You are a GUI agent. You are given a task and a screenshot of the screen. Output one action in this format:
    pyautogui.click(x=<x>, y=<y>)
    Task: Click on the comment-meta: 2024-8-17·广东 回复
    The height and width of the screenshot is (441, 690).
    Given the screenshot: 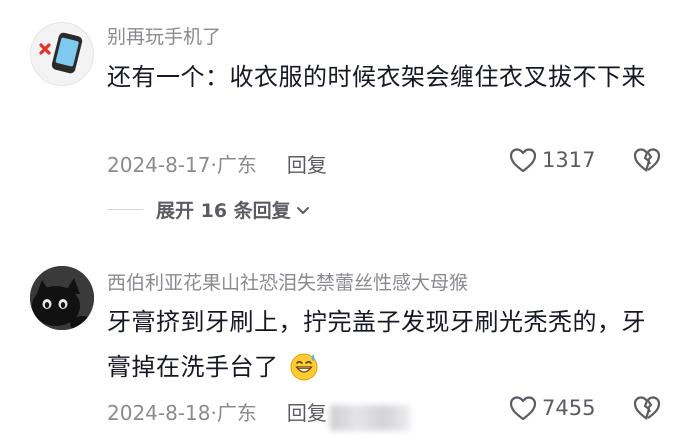 What is the action you would take?
    pyautogui.click(x=217, y=163)
    